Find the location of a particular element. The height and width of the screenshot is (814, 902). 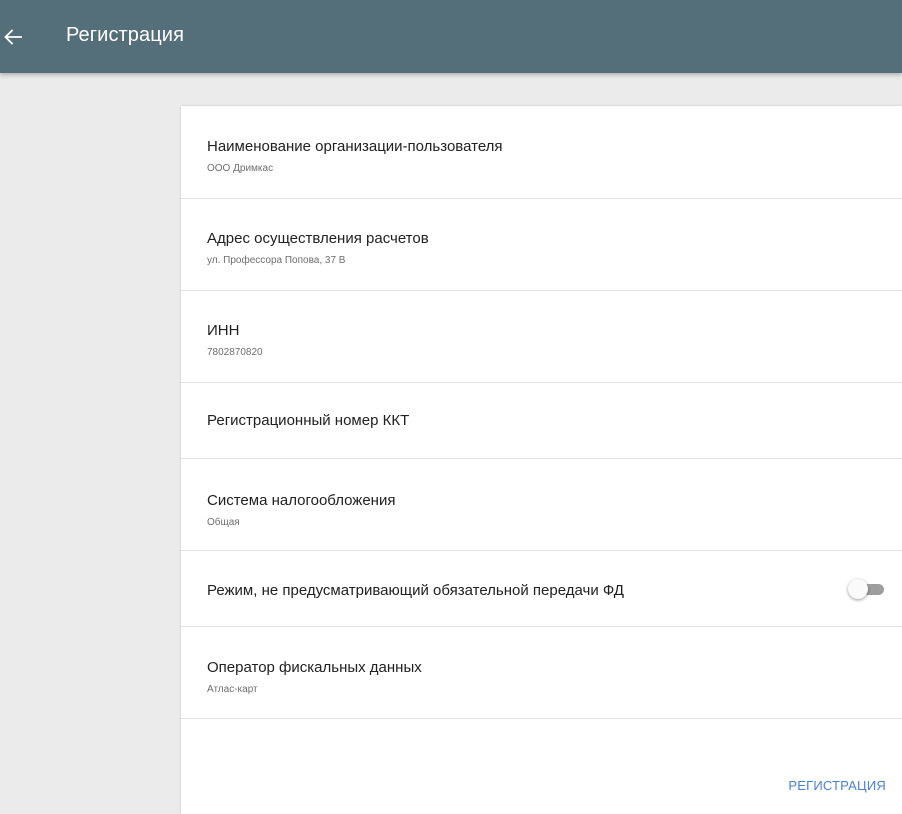

field-inn: ИНН 7802870820 is located at coordinates (541, 337).